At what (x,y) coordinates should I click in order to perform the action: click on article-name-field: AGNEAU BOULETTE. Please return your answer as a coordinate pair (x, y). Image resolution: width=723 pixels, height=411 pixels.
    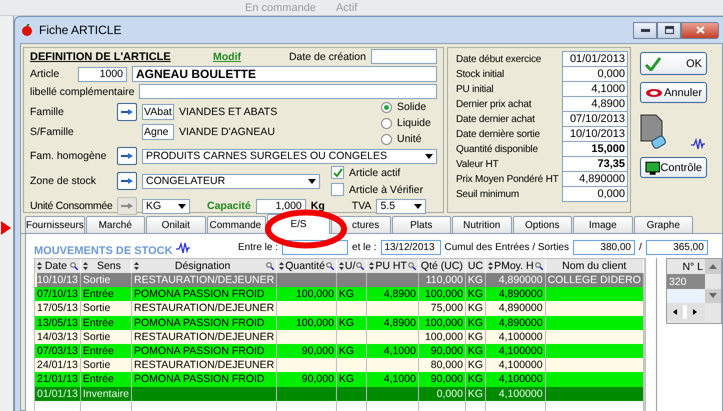
    Looking at the image, I should click on (284, 74).